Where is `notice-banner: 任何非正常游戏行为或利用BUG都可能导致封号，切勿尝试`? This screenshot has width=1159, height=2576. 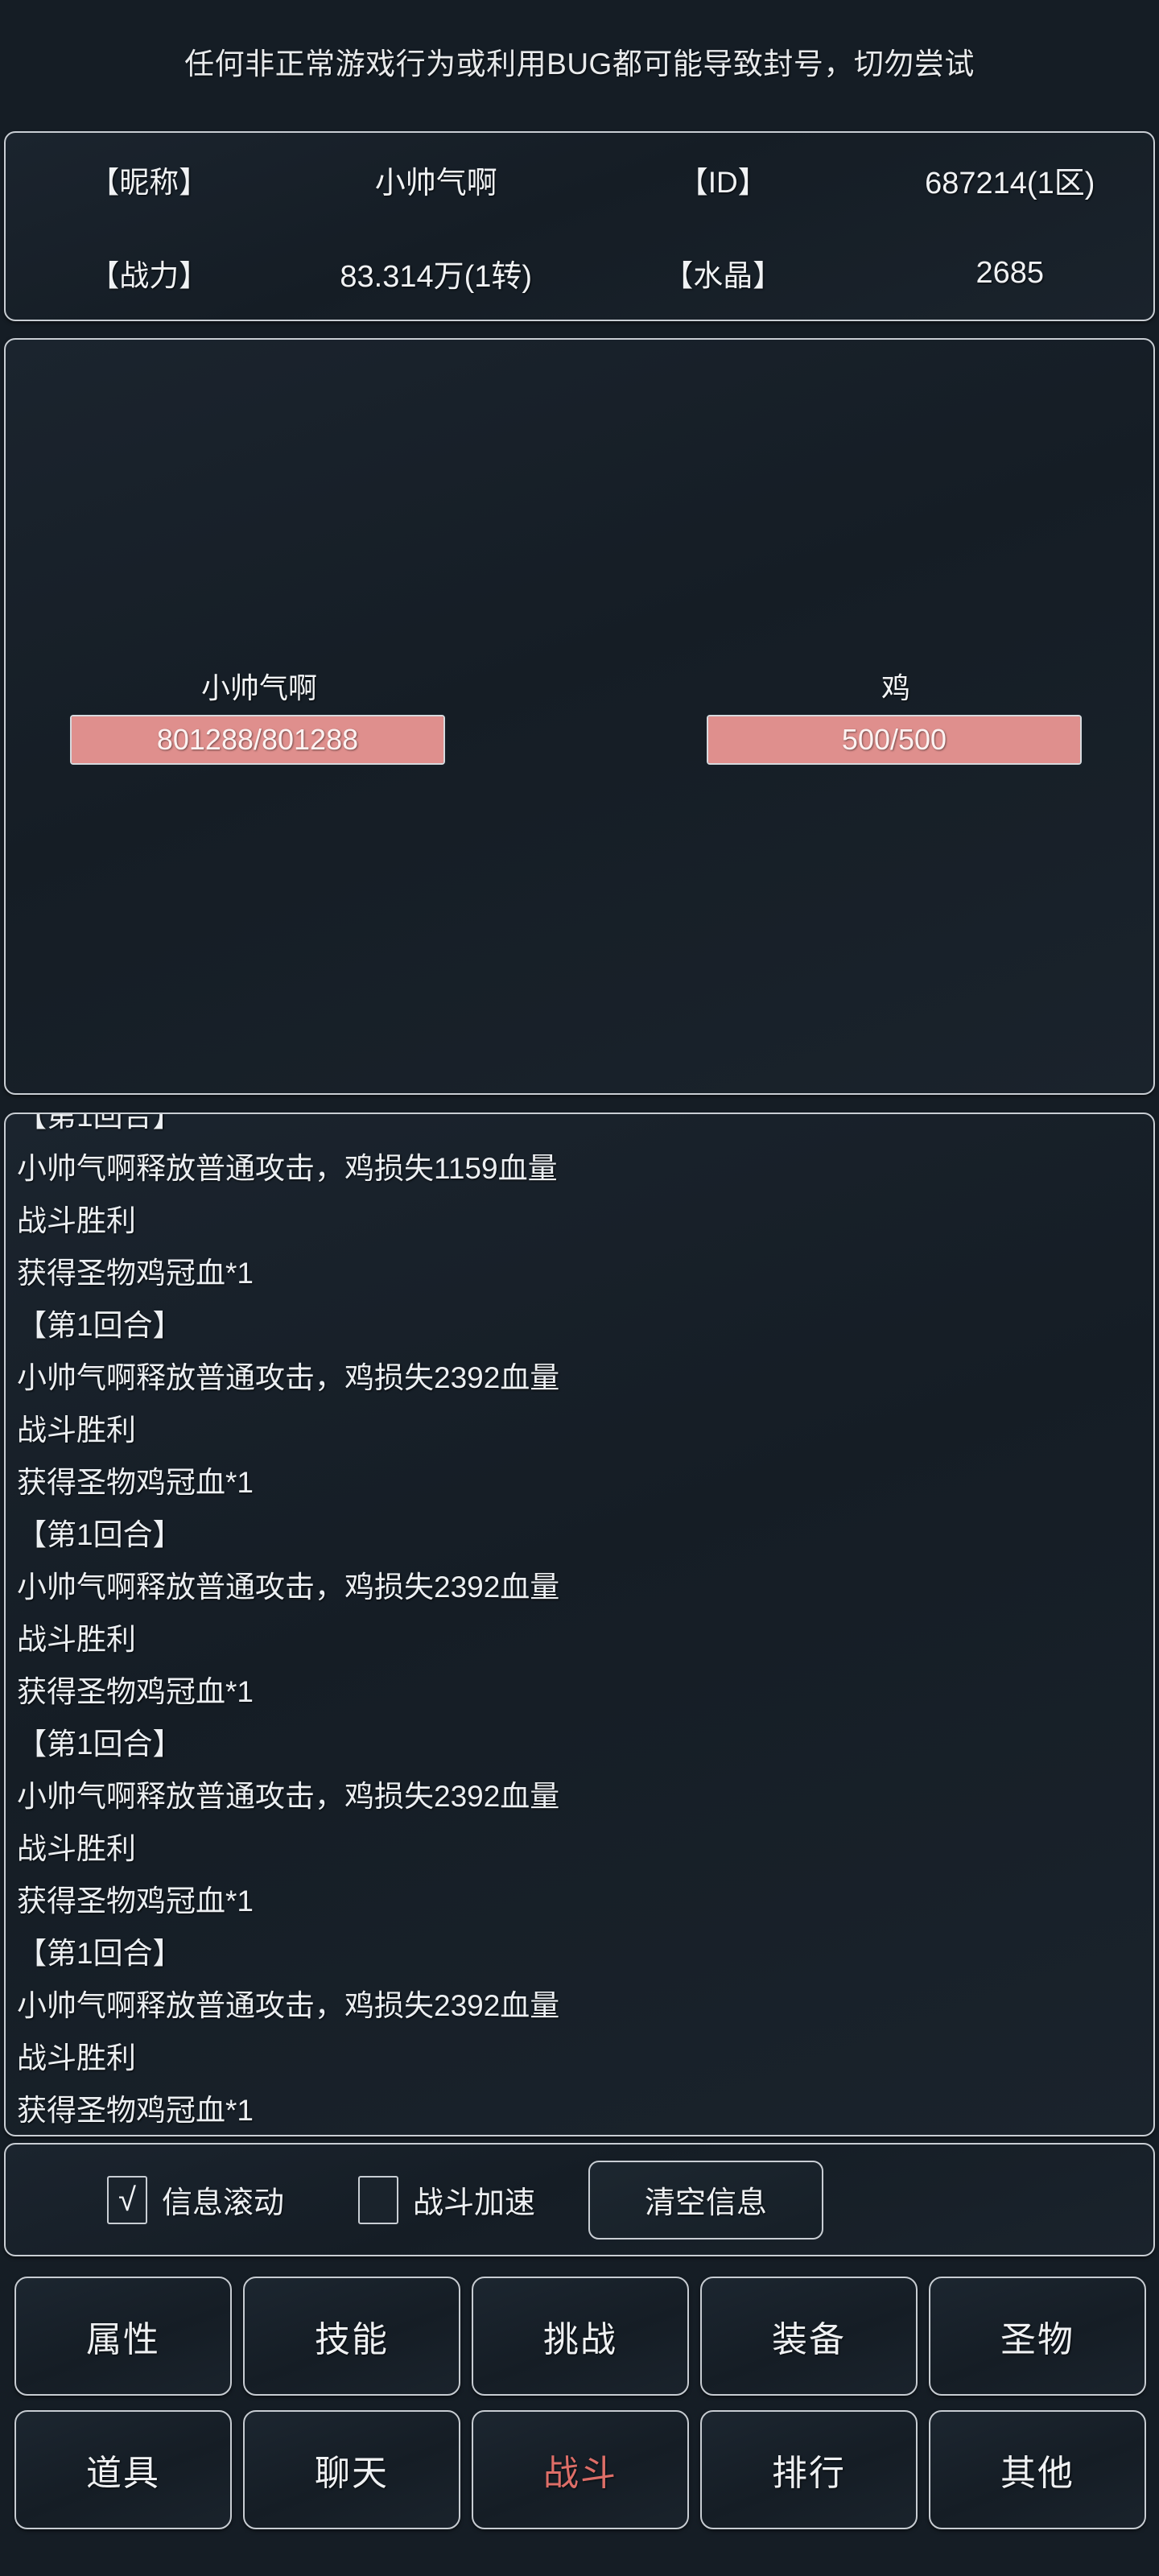 notice-banner: 任何非正常游戏行为或利用BUG都可能导致封号，切勿尝试 is located at coordinates (579, 61).